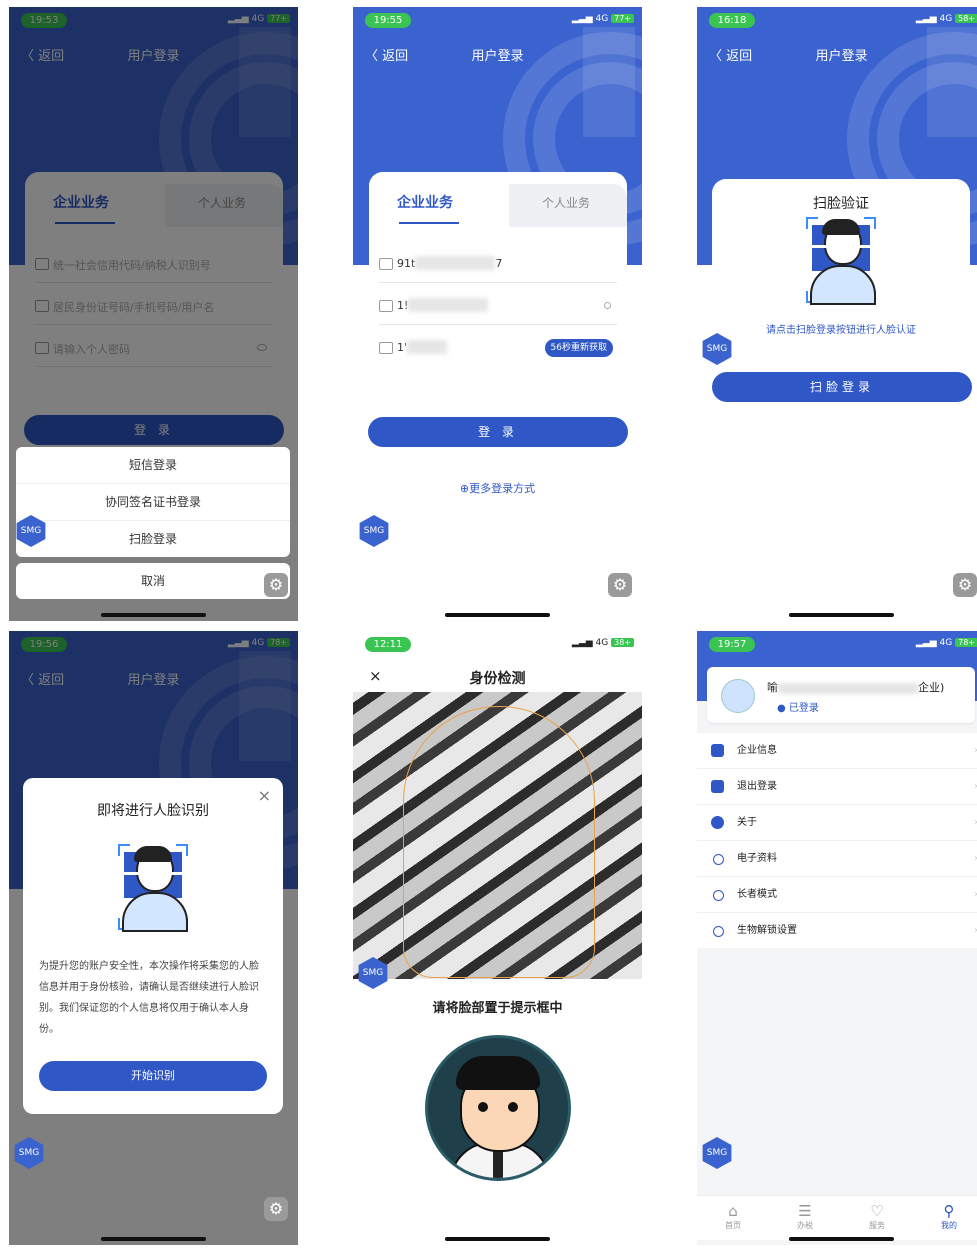  I want to click on cancel-button: 取消, so click(153, 581).